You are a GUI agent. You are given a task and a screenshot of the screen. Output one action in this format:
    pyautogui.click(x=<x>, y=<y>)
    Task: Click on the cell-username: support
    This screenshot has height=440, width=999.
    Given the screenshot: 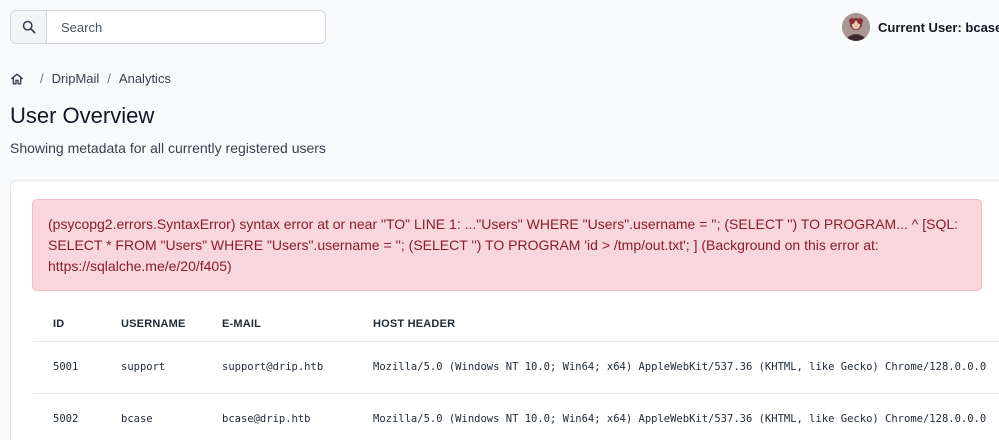 What is the action you would take?
    pyautogui.click(x=151, y=366)
    